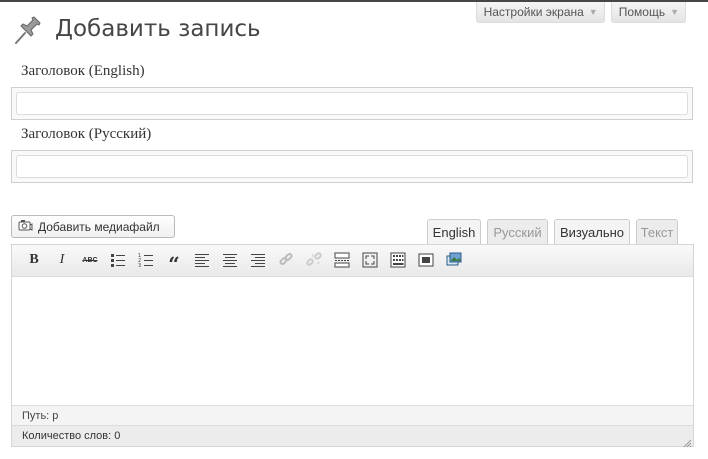  What do you see at coordinates (139, 265) in the screenshot?
I see `svg-text: 3` at bounding box center [139, 265].